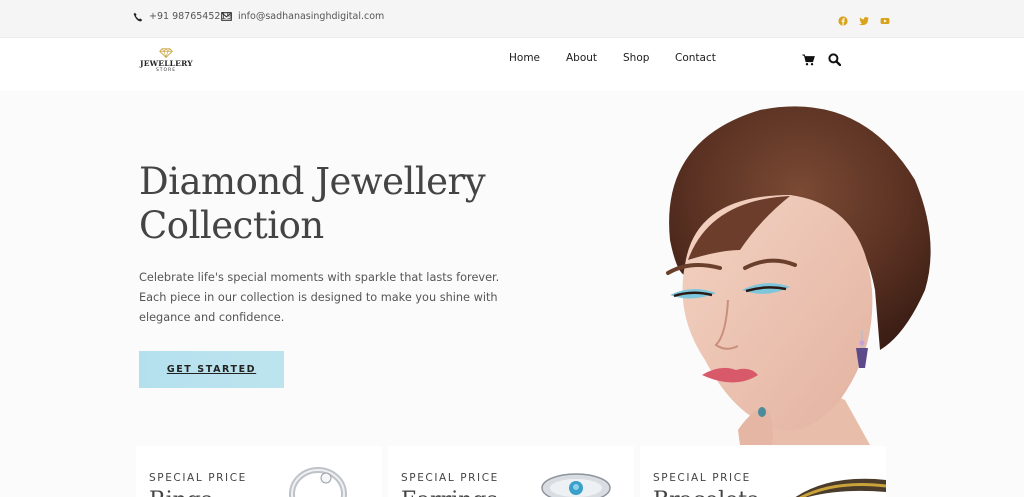 Image resolution: width=1024 pixels, height=497 pixels. What do you see at coordinates (138, 16) in the screenshot?
I see `phone-icon` at bounding box center [138, 16].